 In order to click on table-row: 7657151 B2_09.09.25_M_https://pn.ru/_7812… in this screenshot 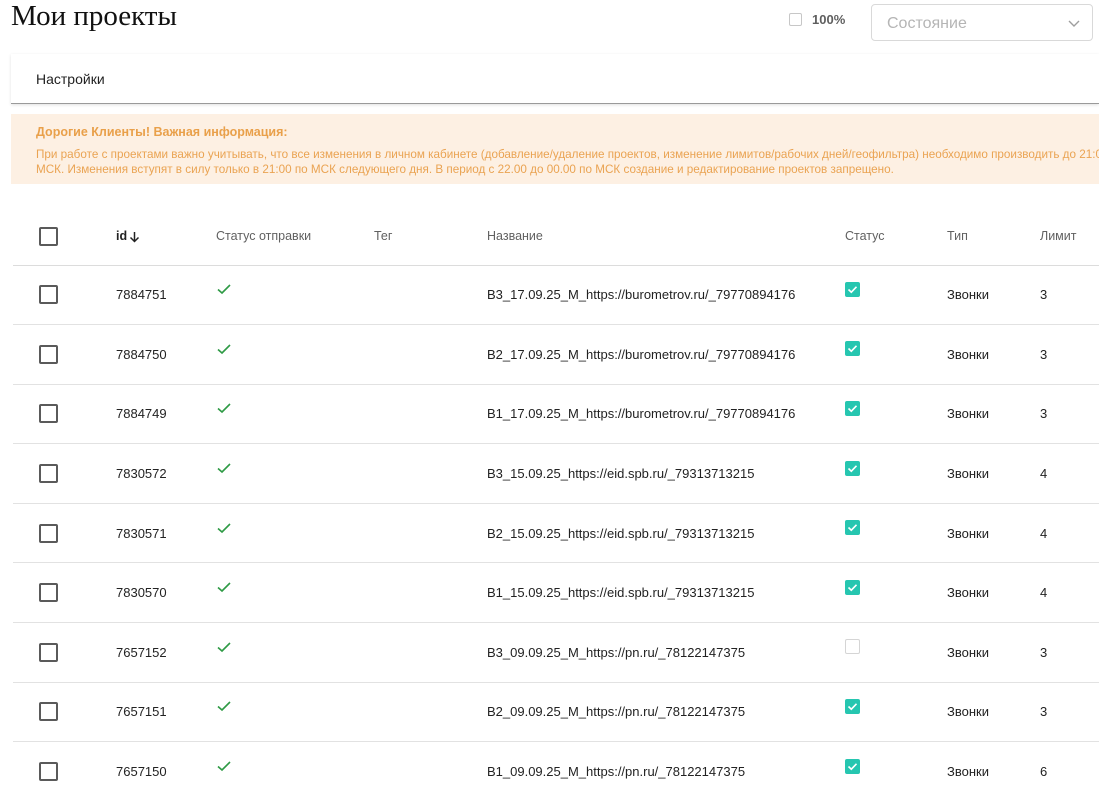, I will do `click(556, 712)`.